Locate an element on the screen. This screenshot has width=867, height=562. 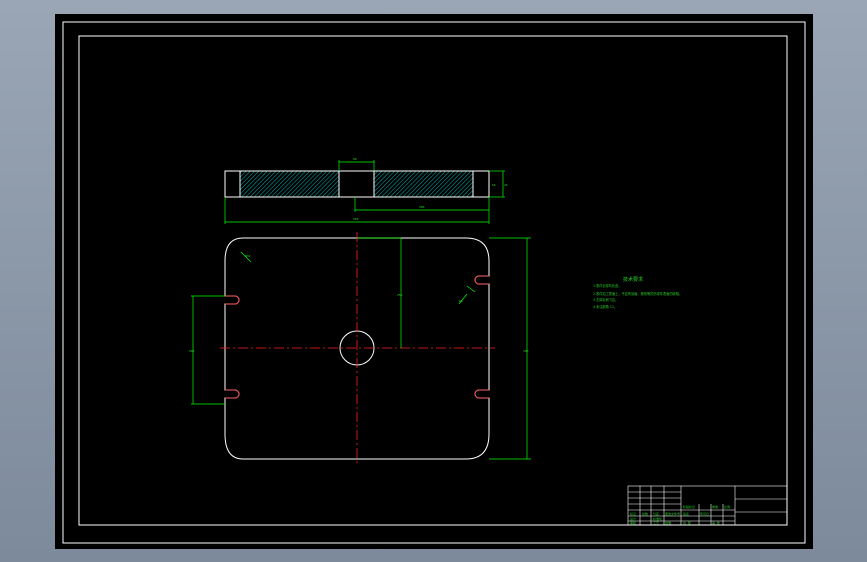
section-hatch-right is located at coordinates (423, 184).